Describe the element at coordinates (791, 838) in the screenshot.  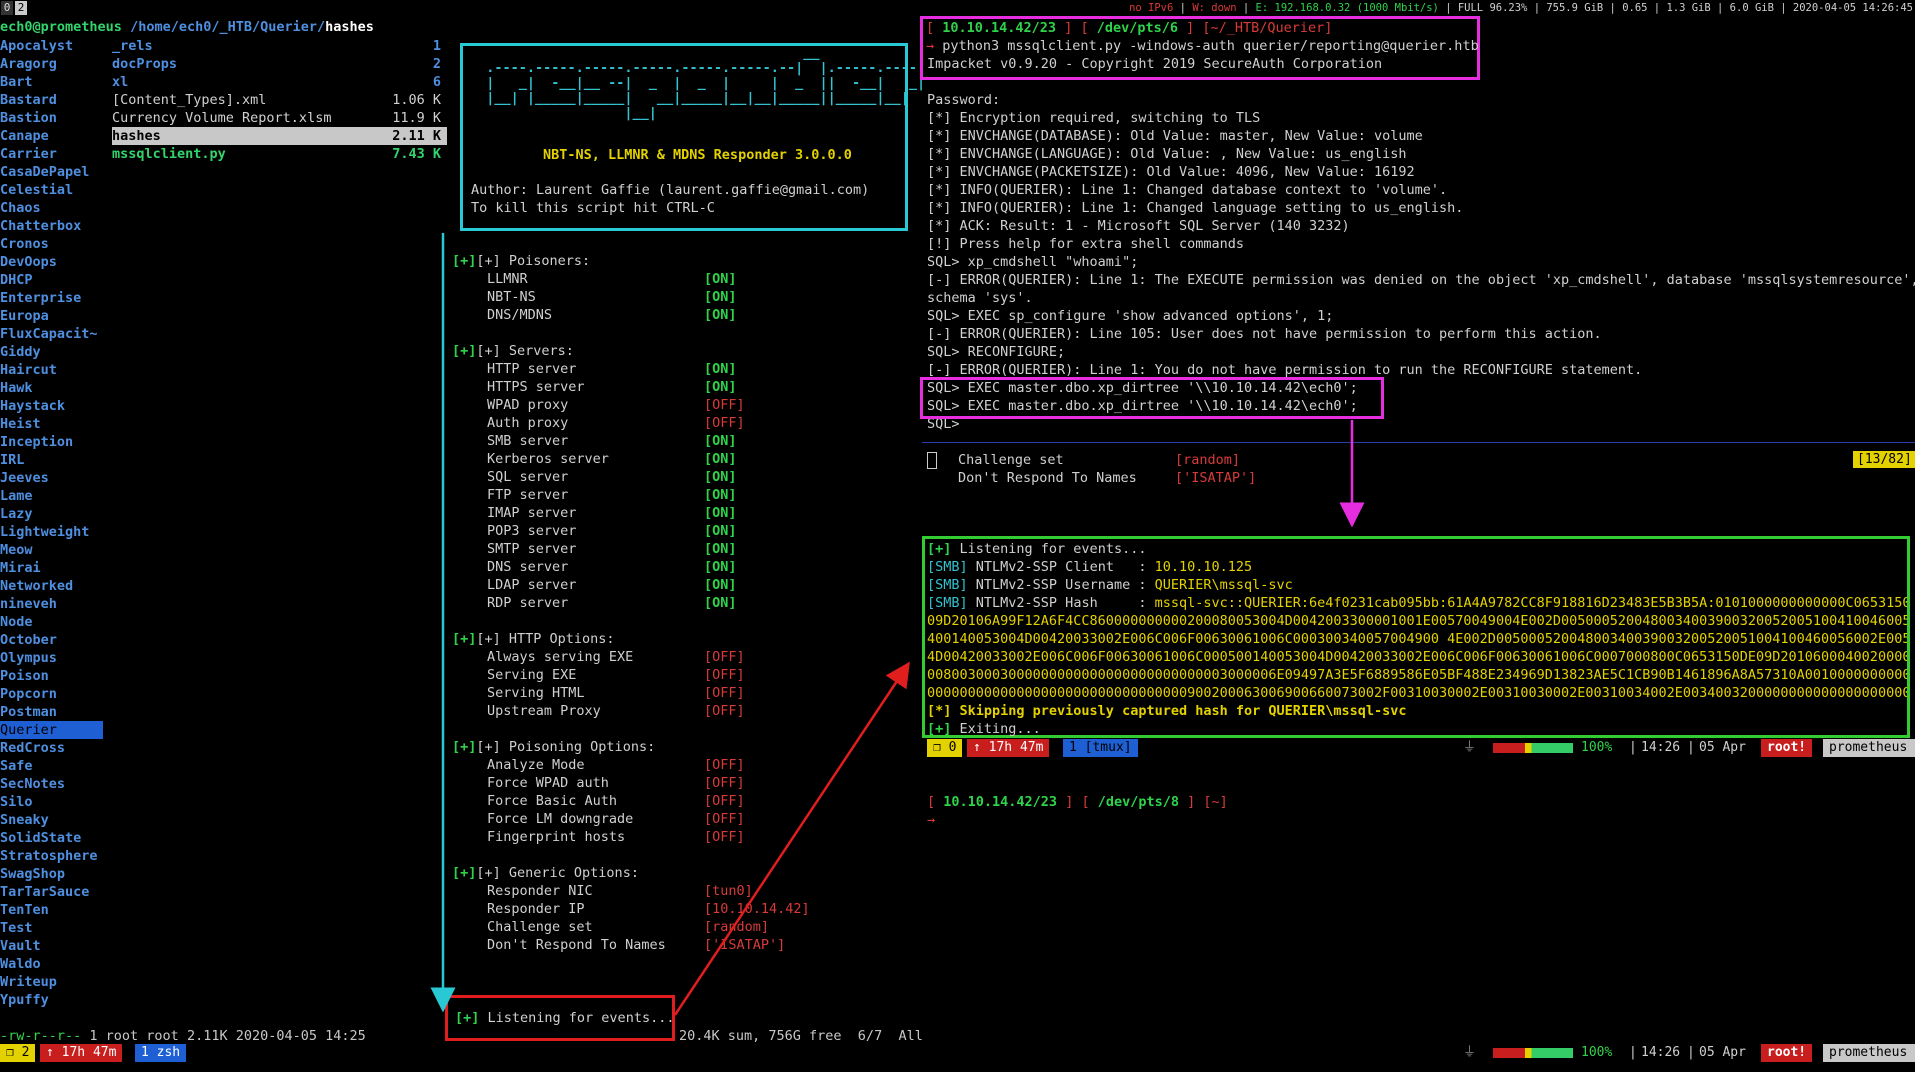
I see `red-arrow` at that location.